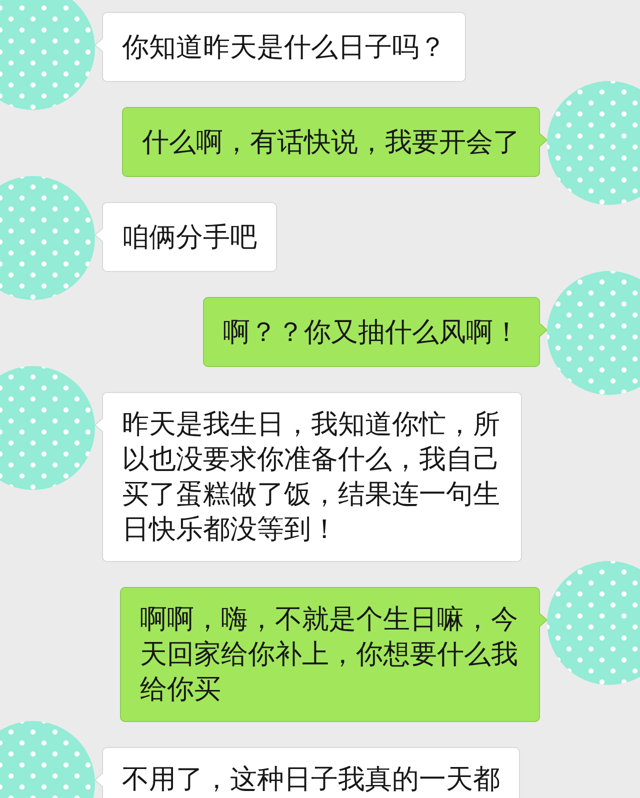 This screenshot has height=798, width=640. What do you see at coordinates (284, 47) in the screenshot?
I see `message-bubble: 你知道昨天是什么日子吗？` at bounding box center [284, 47].